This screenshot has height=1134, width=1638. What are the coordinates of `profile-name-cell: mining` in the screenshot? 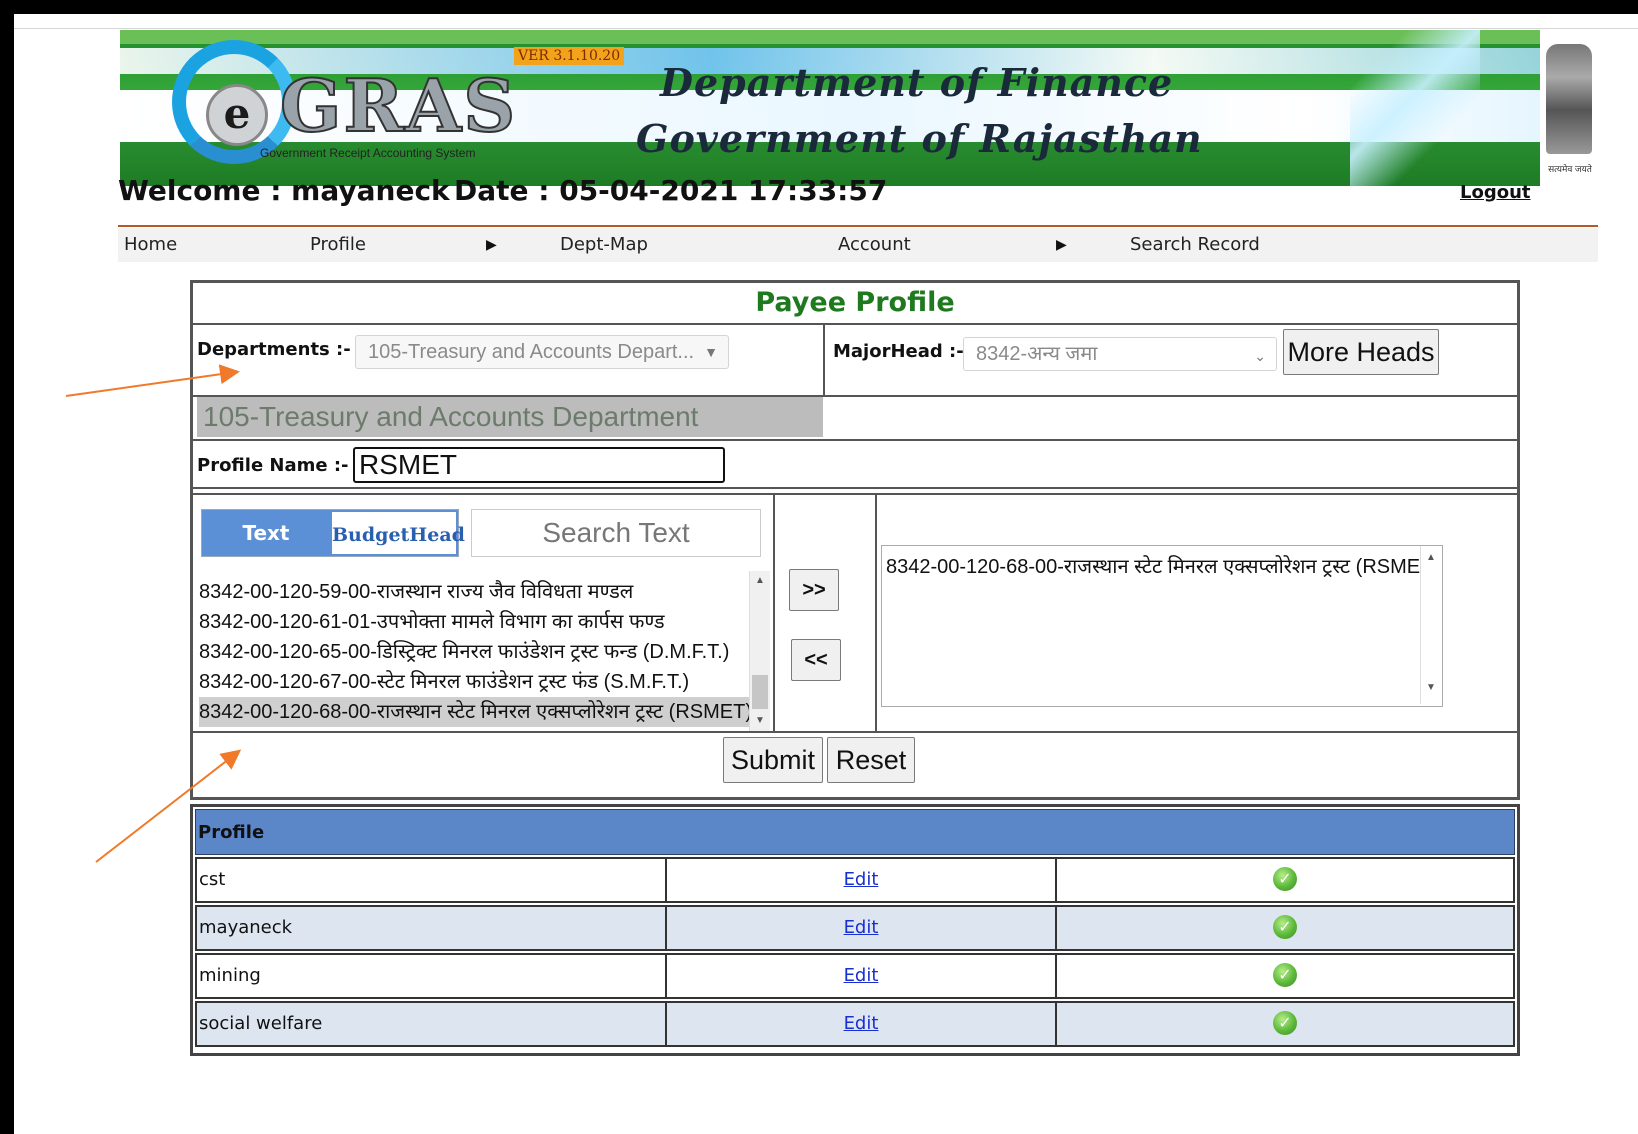 It's located at (432, 976).